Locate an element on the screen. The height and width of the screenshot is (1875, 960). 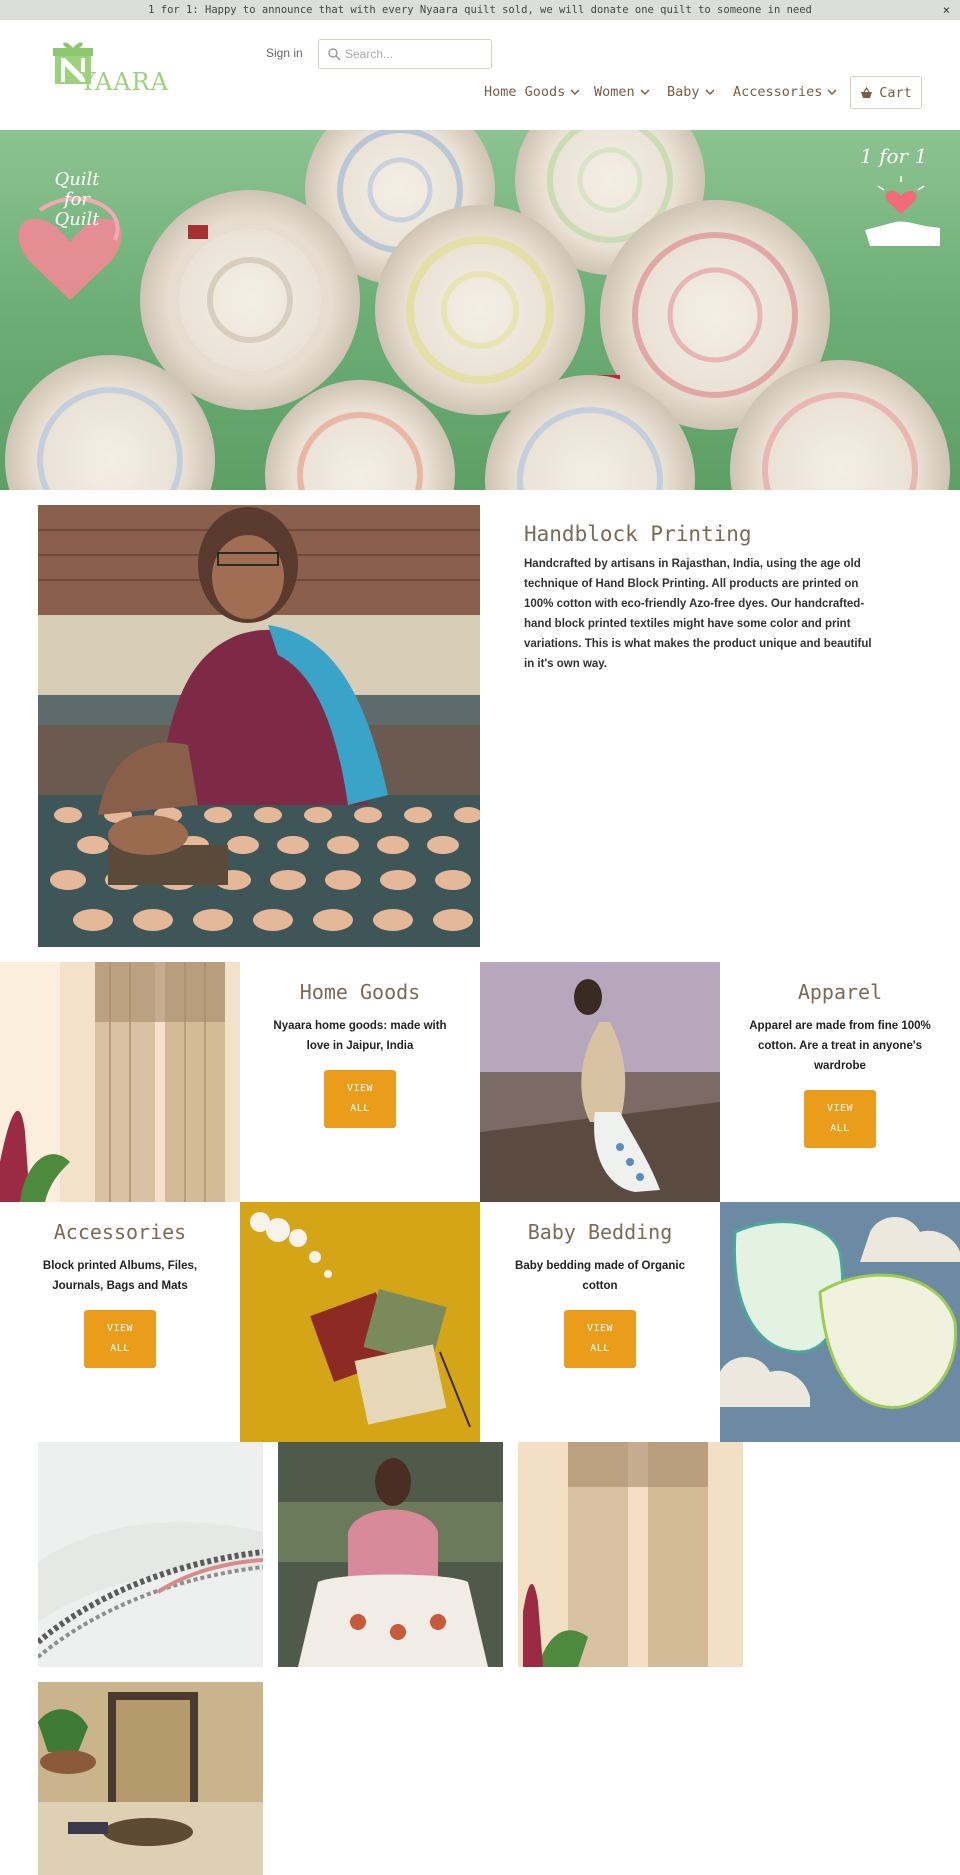
collection-title: Home Goods is located at coordinates (360, 992).